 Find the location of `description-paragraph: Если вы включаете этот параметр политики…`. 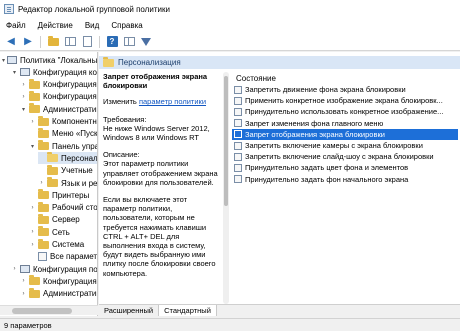

description-paragraph: Если вы включаете этот параметр политики… is located at coordinates (159, 236).